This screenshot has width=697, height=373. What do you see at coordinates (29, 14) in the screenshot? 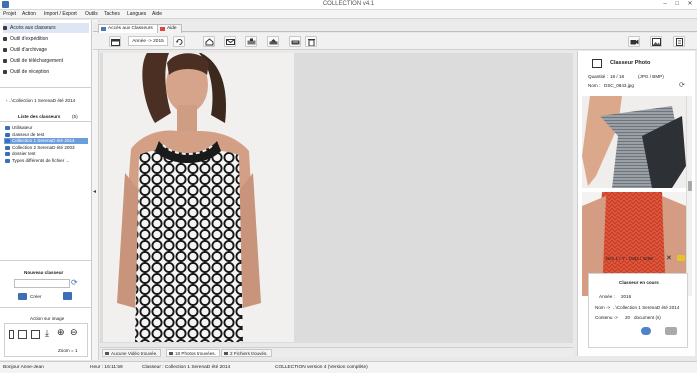
I see `menu-action: Action` at bounding box center [29, 14].